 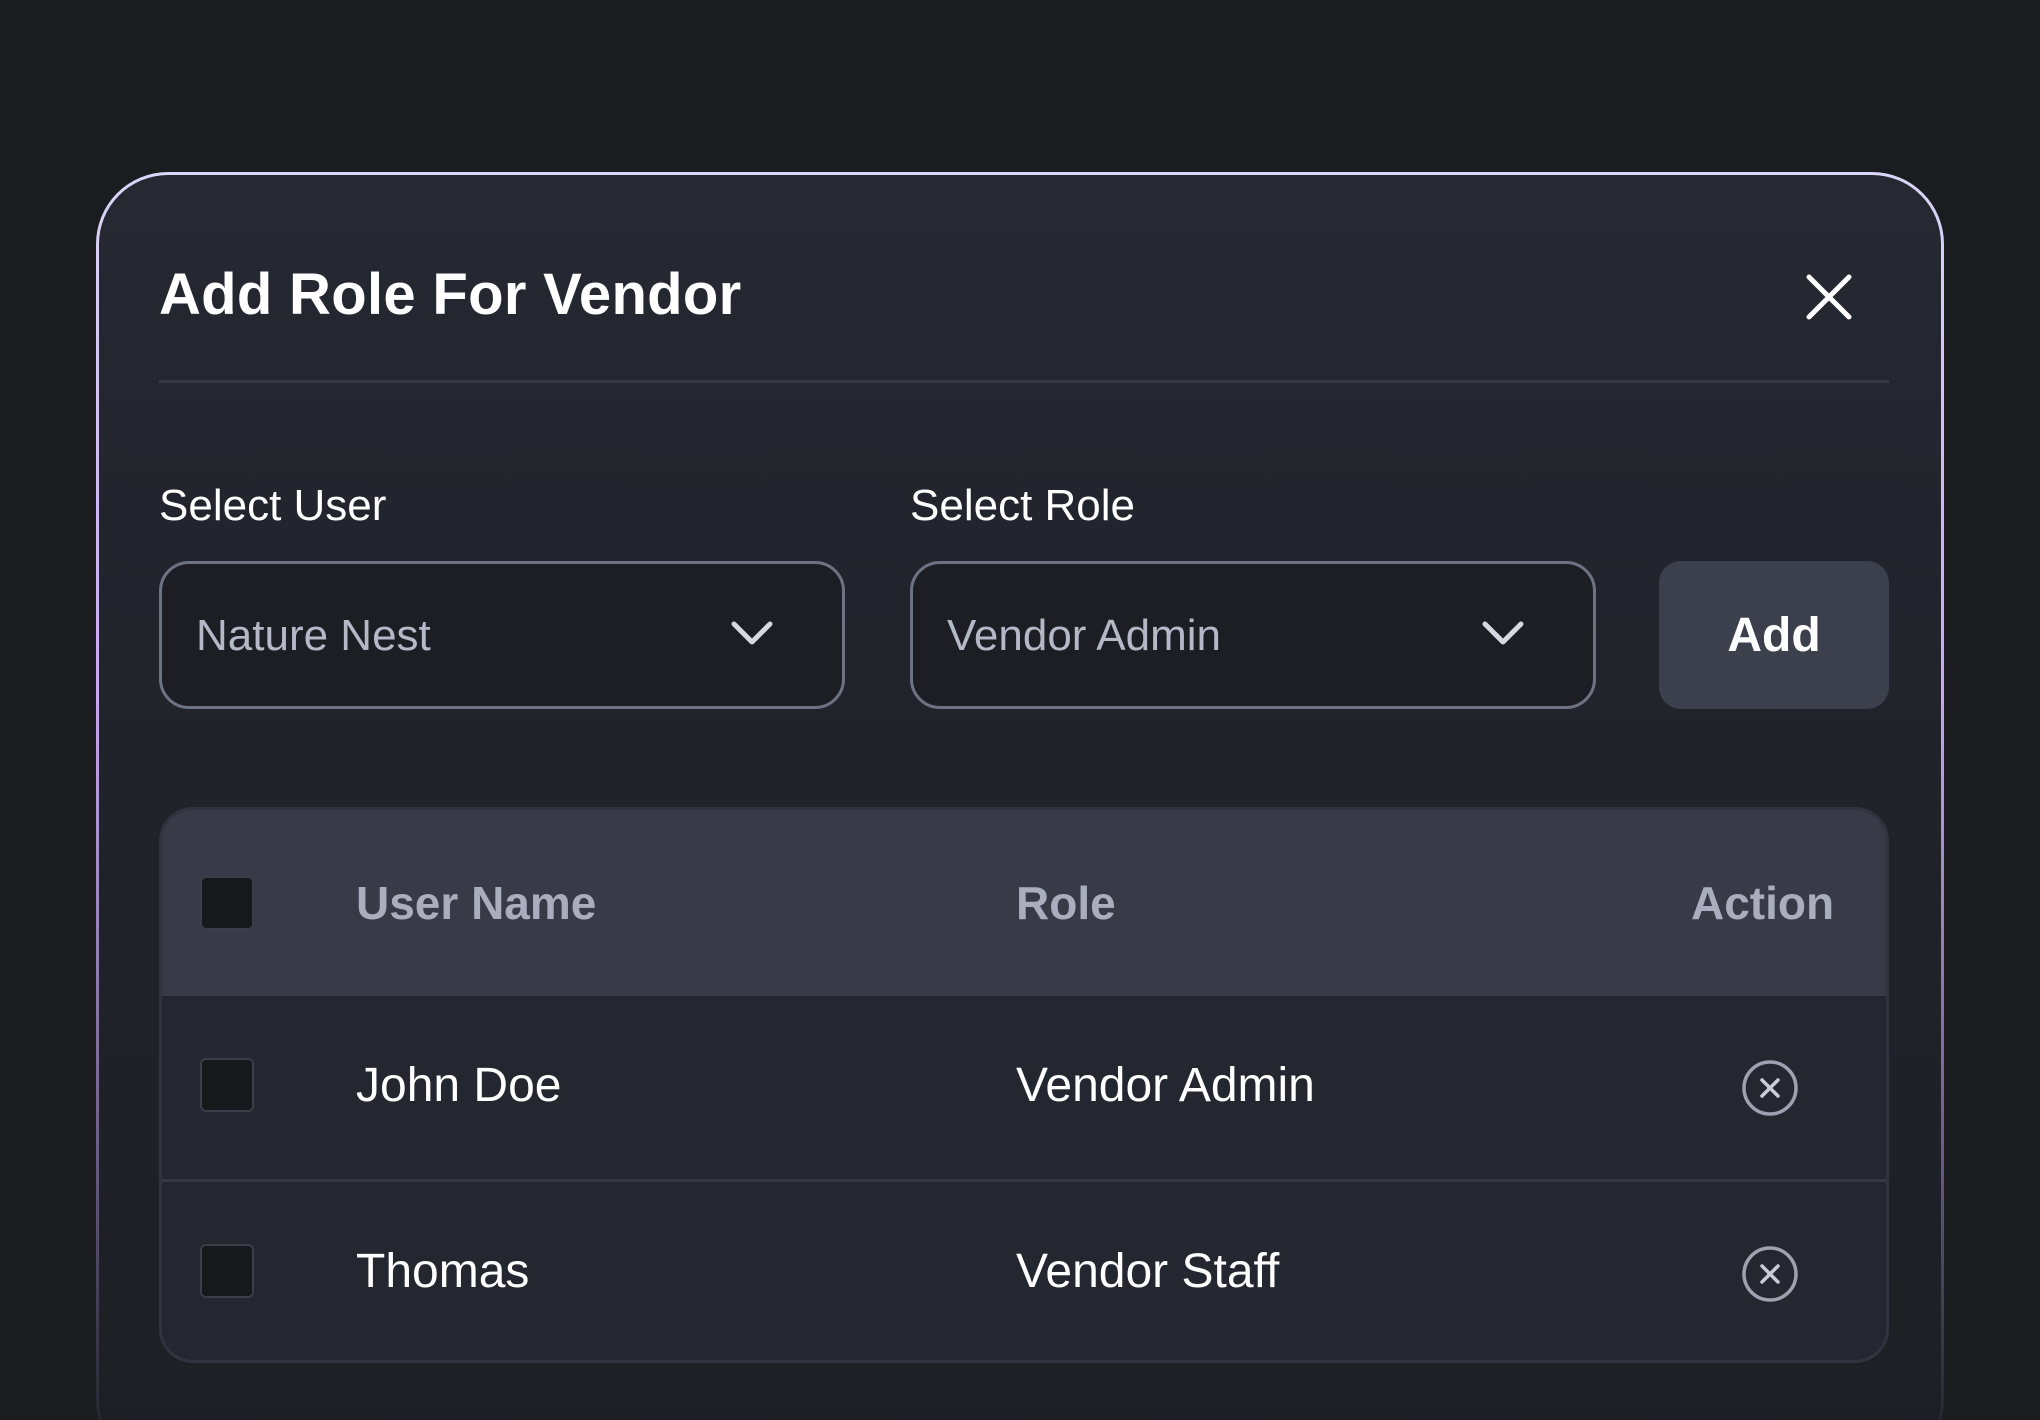 What do you see at coordinates (450, 294) in the screenshot?
I see `modal-title: Add Role For Vendor` at bounding box center [450, 294].